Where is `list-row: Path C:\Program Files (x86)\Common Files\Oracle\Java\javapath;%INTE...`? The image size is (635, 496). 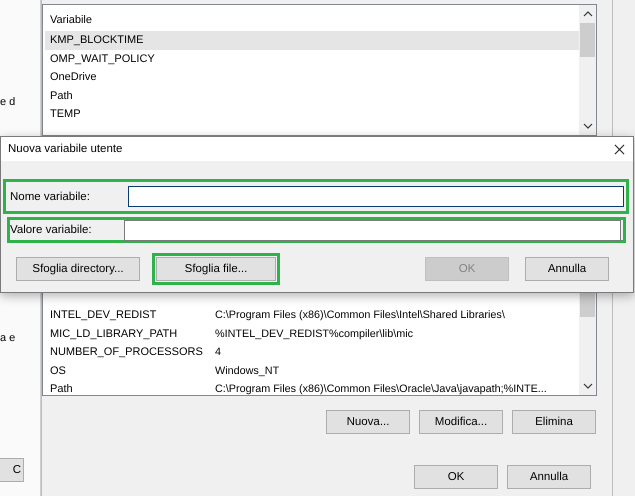 list-row: Path C:\Program Files (x86)\Common Files\Oracle\Java\javapath;%INTE... is located at coordinates (312, 387).